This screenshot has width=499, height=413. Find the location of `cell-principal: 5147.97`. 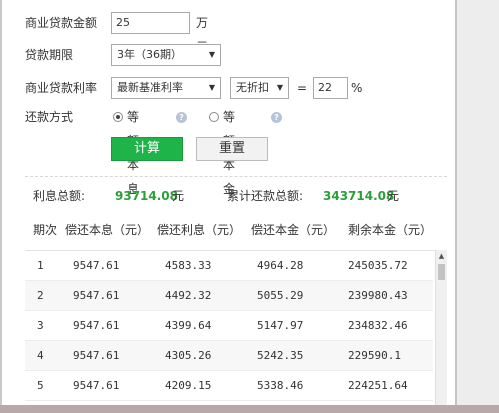

cell-principal: 5147.97 is located at coordinates (280, 325).